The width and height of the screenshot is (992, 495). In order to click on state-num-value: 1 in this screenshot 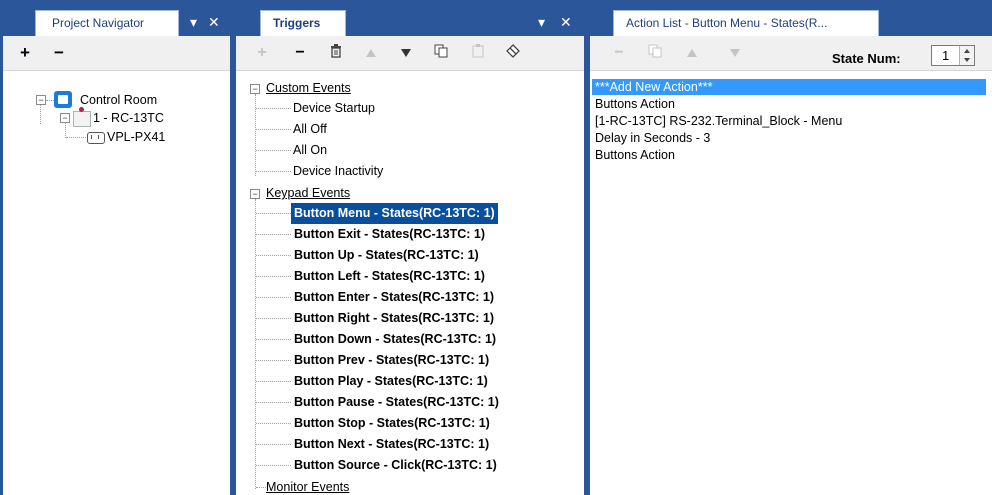, I will do `click(945, 55)`.